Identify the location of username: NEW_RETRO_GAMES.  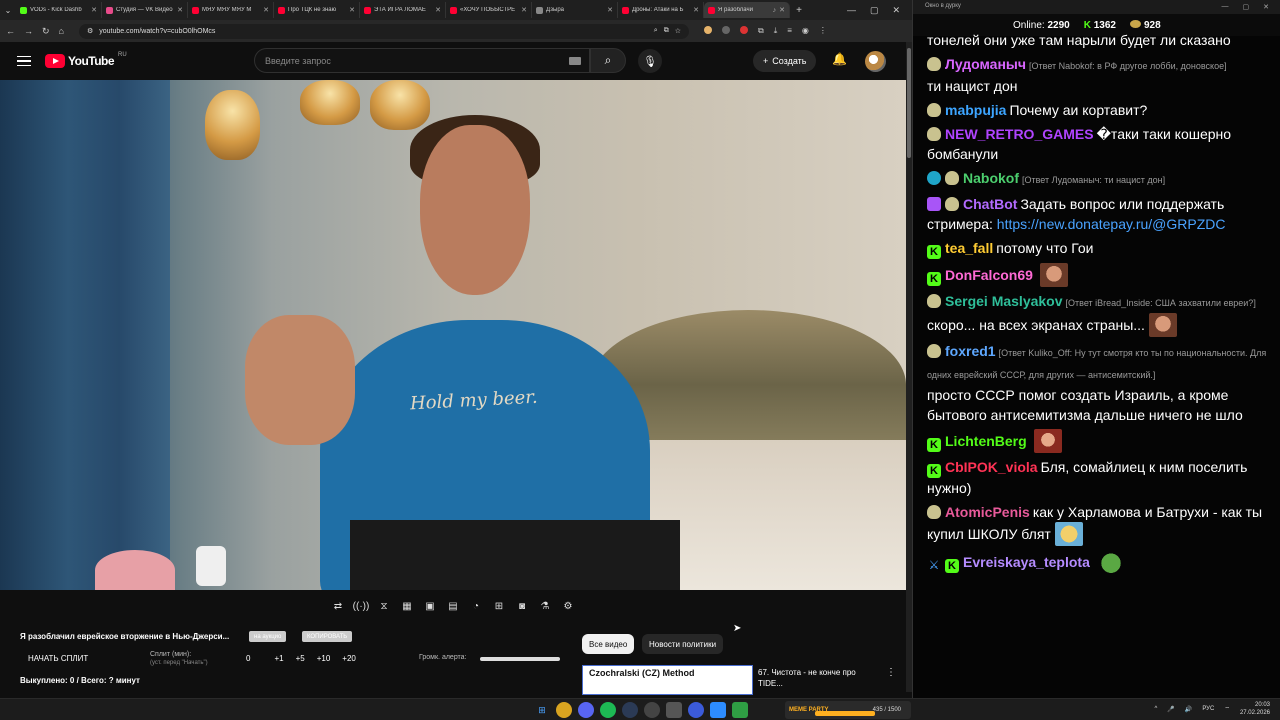
(1019, 134).